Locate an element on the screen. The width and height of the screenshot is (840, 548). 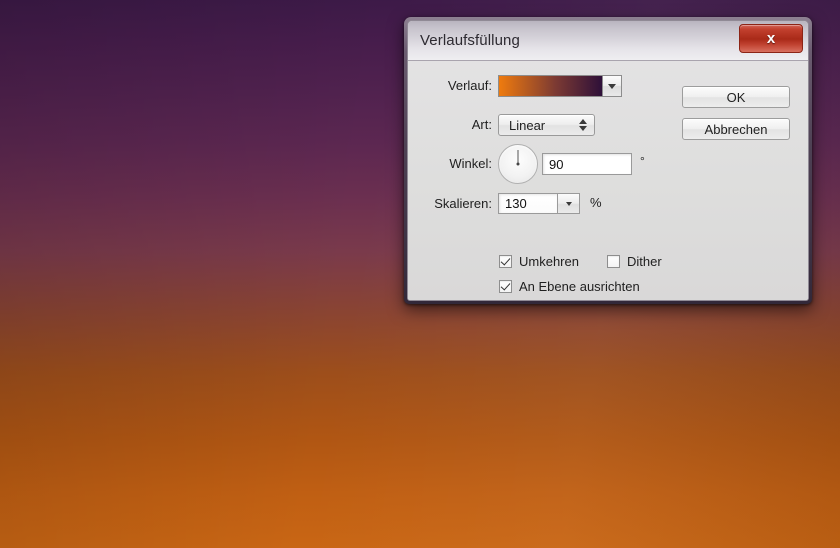
type-select-value: Linear is located at coordinates (527, 125).